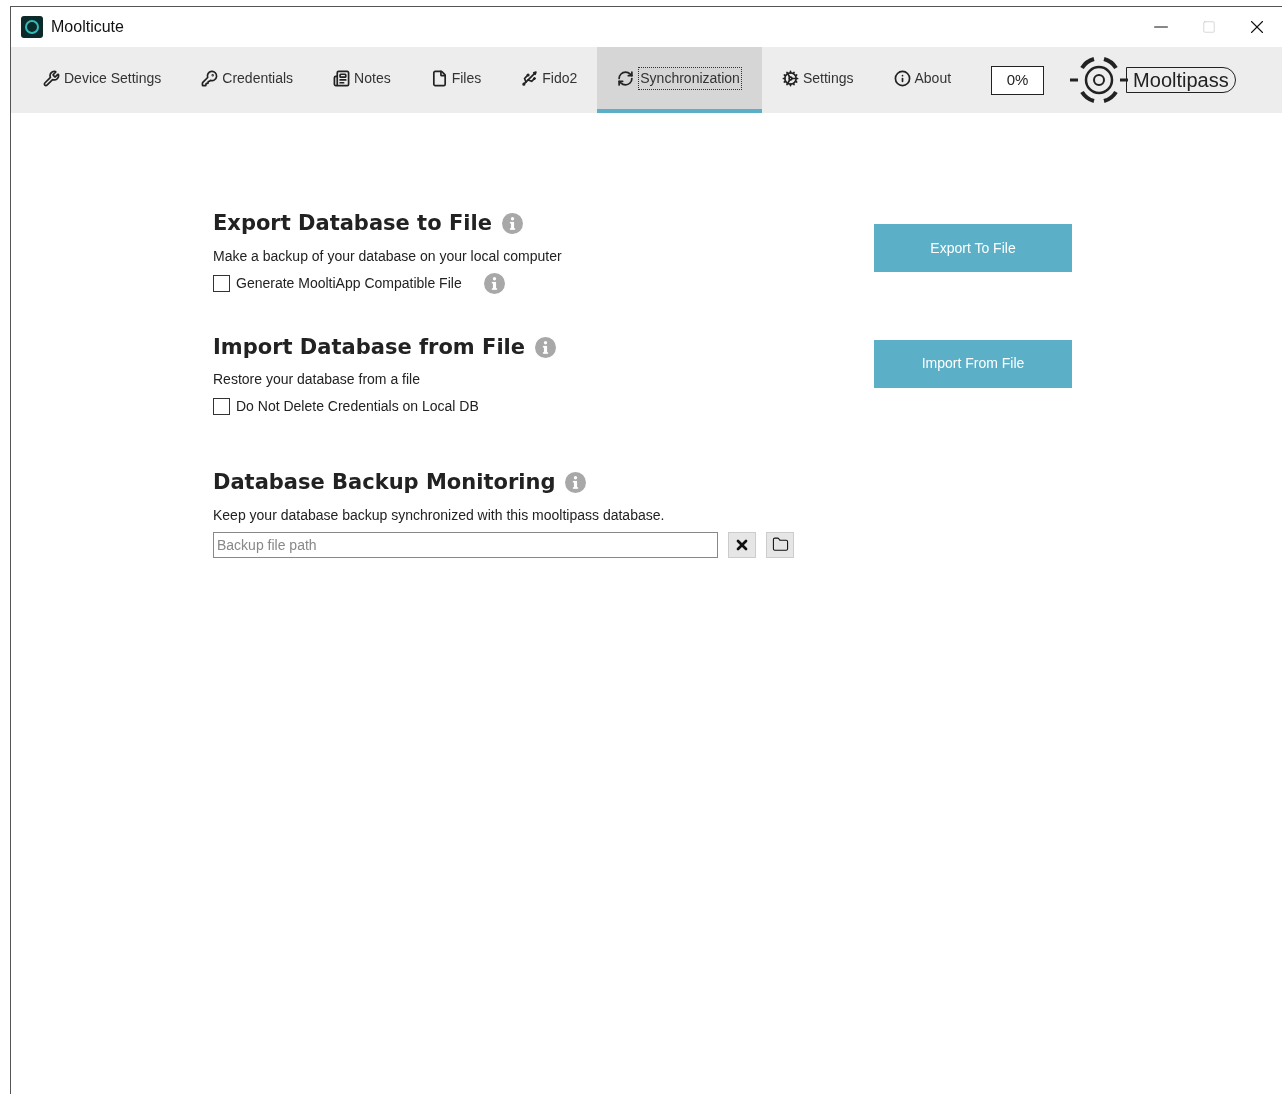 The image size is (1282, 1094). Describe the element at coordinates (439, 515) in the screenshot. I see `section-description: Keep your database backup synchronized with this mooltipass database.` at that location.